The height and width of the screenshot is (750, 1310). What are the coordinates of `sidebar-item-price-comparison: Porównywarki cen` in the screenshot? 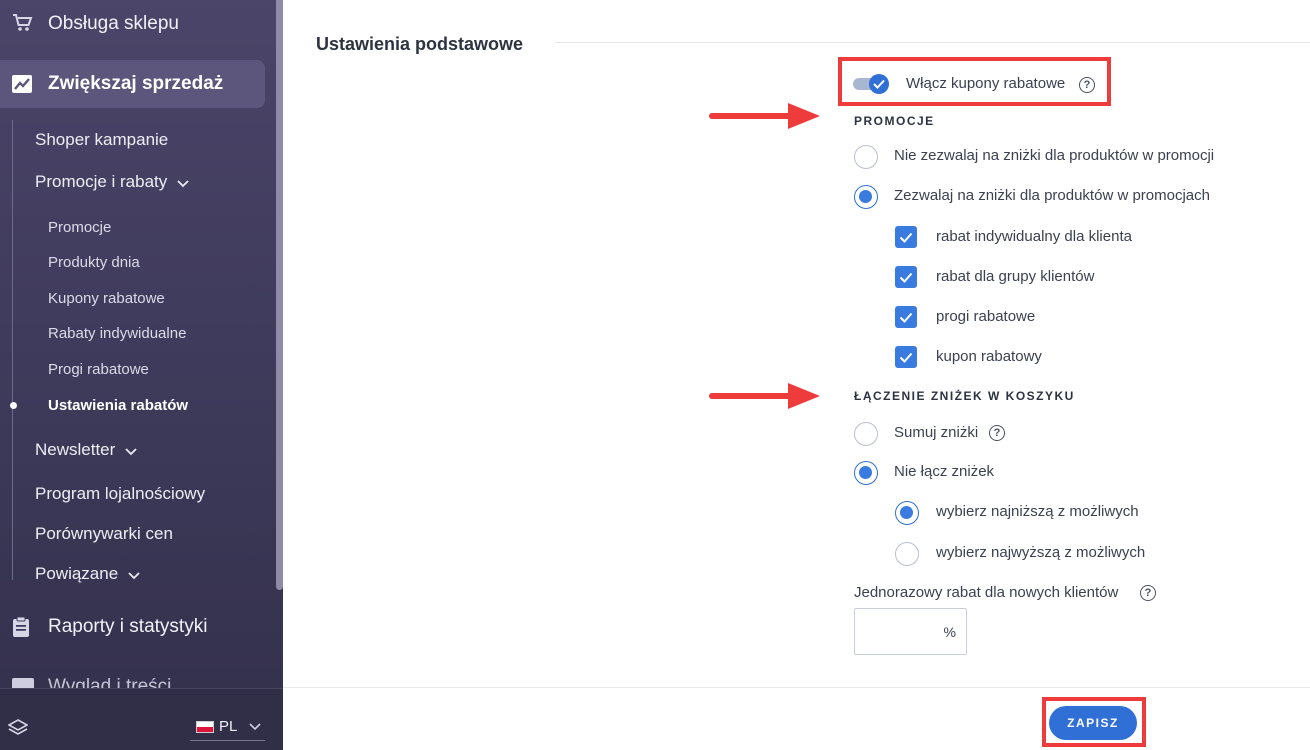 It's located at (104, 534).